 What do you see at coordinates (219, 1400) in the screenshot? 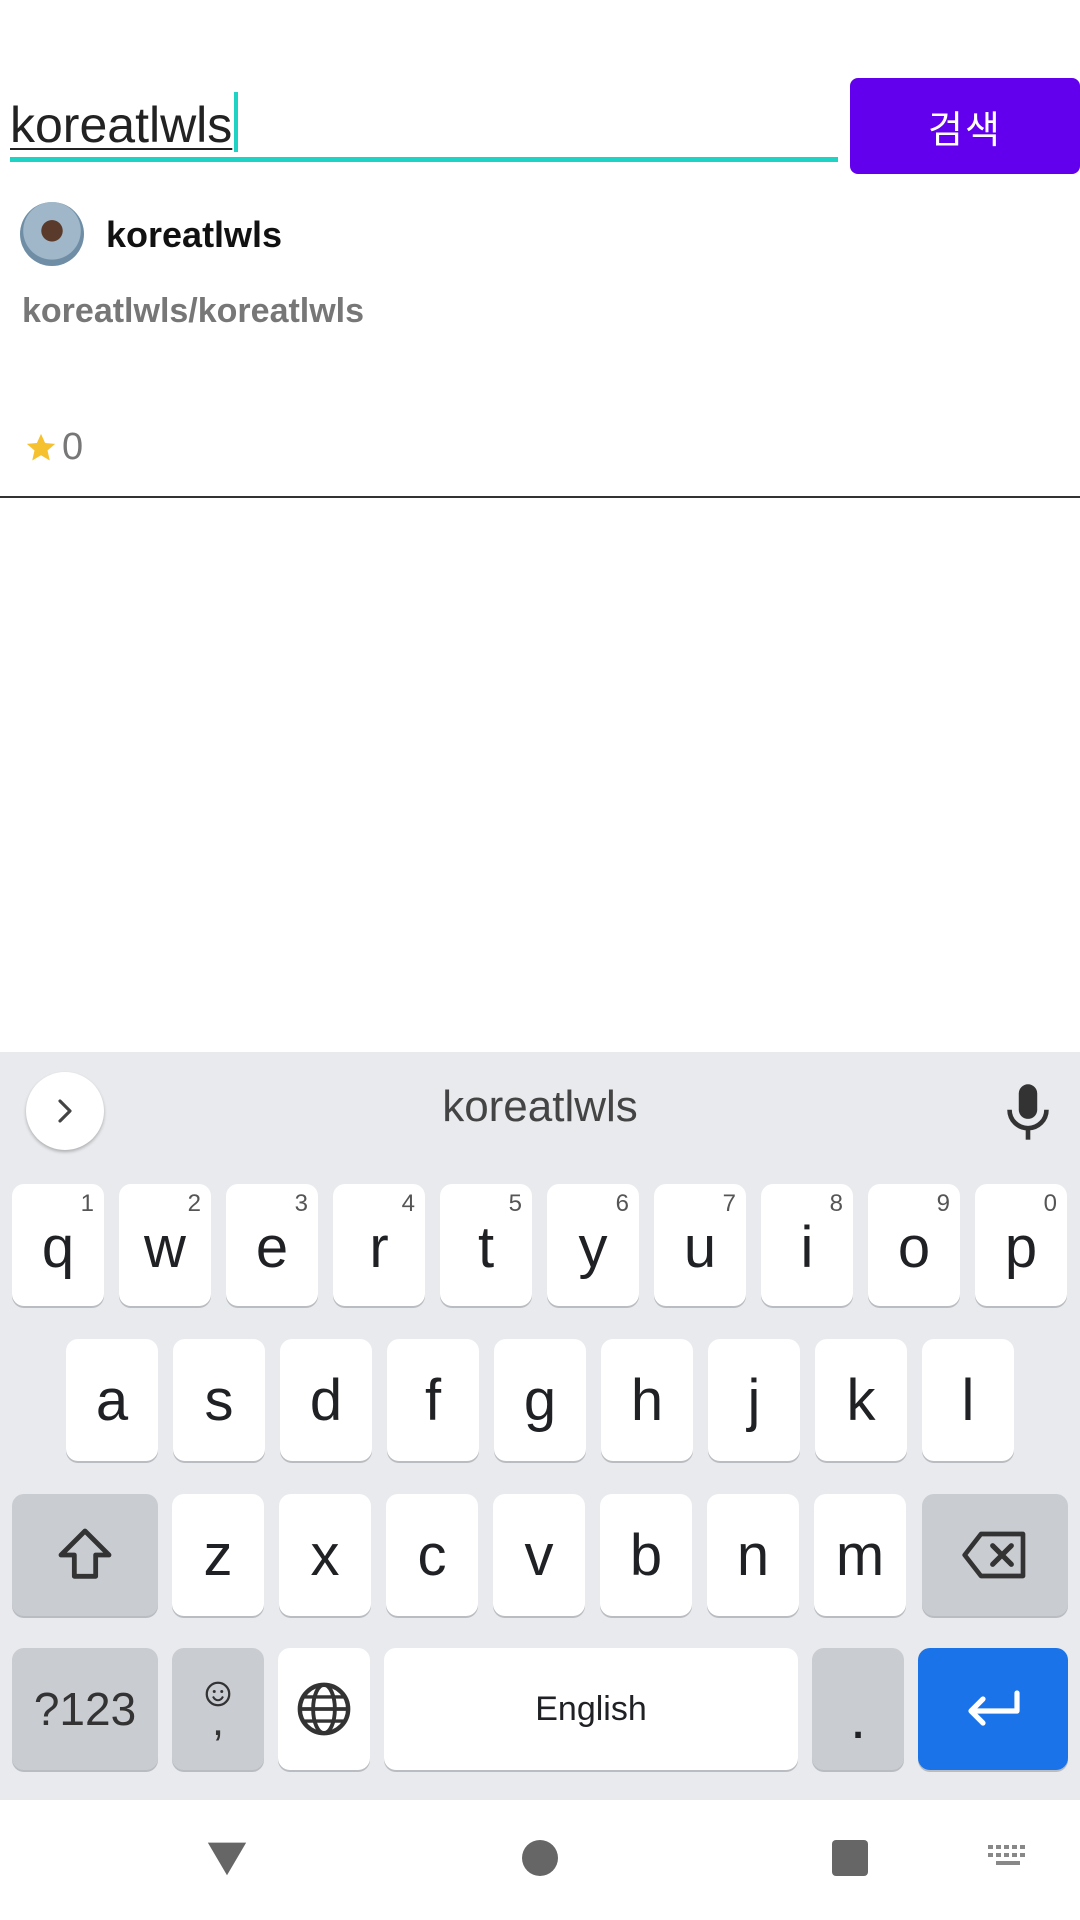
I see `key-s: s` at bounding box center [219, 1400].